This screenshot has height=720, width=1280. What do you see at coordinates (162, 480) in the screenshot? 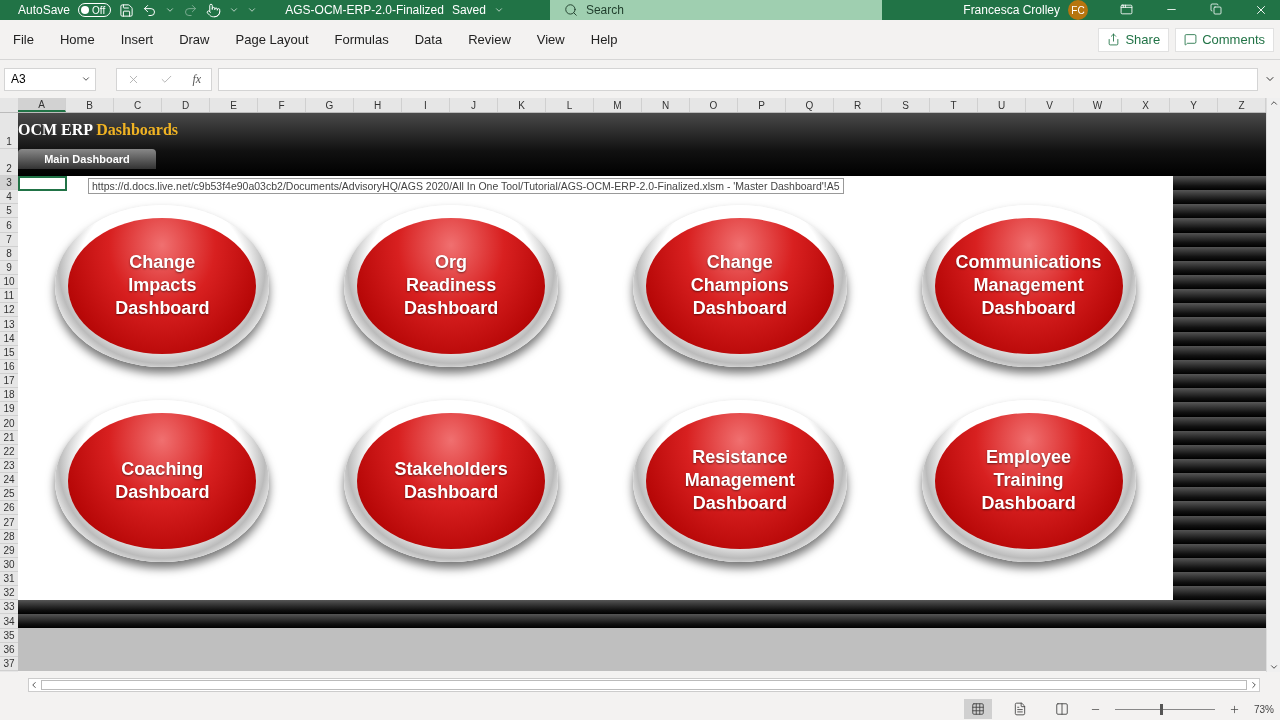
I see `dashboard-button: Coaching Dashboard` at bounding box center [162, 480].